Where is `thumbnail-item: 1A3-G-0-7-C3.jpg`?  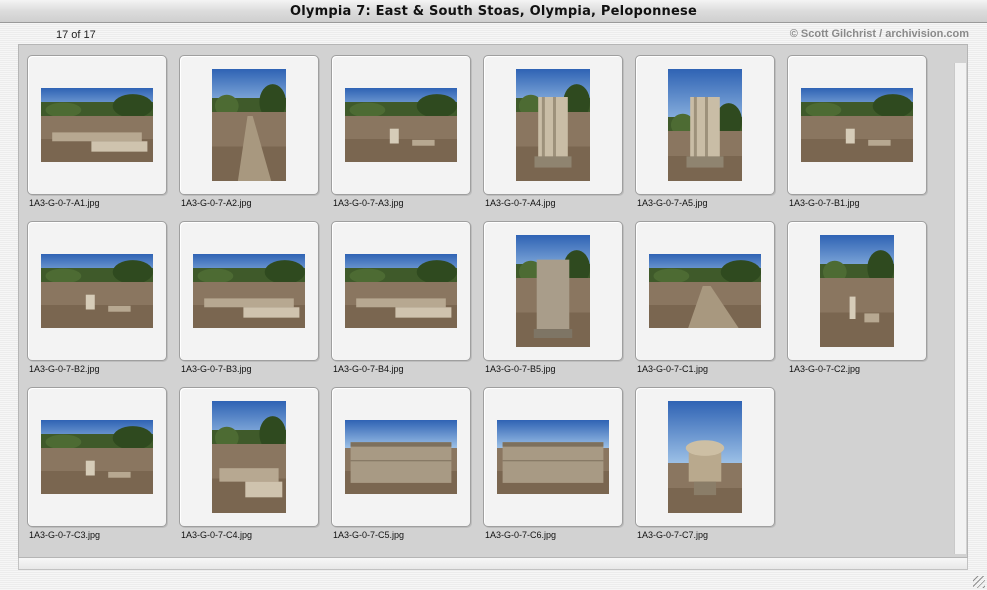 thumbnail-item: 1A3-G-0-7-C3.jpg is located at coordinates (97, 462).